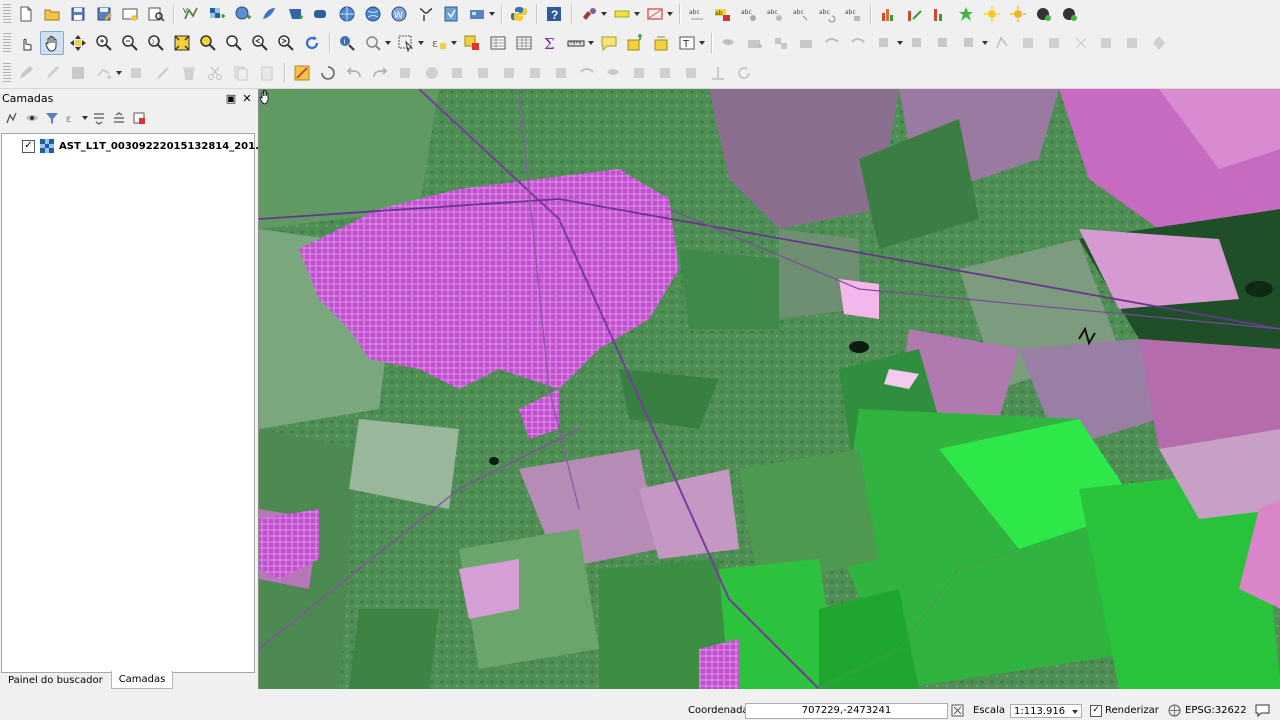 Image resolution: width=1280 pixels, height=720 pixels. I want to click on zoom-last-icon, so click(260, 43).